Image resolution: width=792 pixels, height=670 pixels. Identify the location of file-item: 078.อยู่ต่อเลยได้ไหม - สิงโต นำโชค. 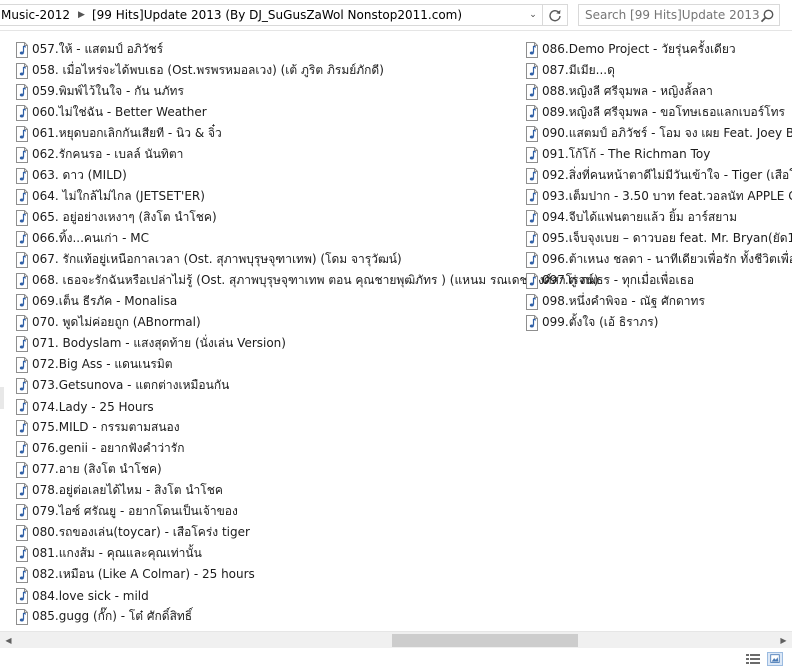
(264, 490).